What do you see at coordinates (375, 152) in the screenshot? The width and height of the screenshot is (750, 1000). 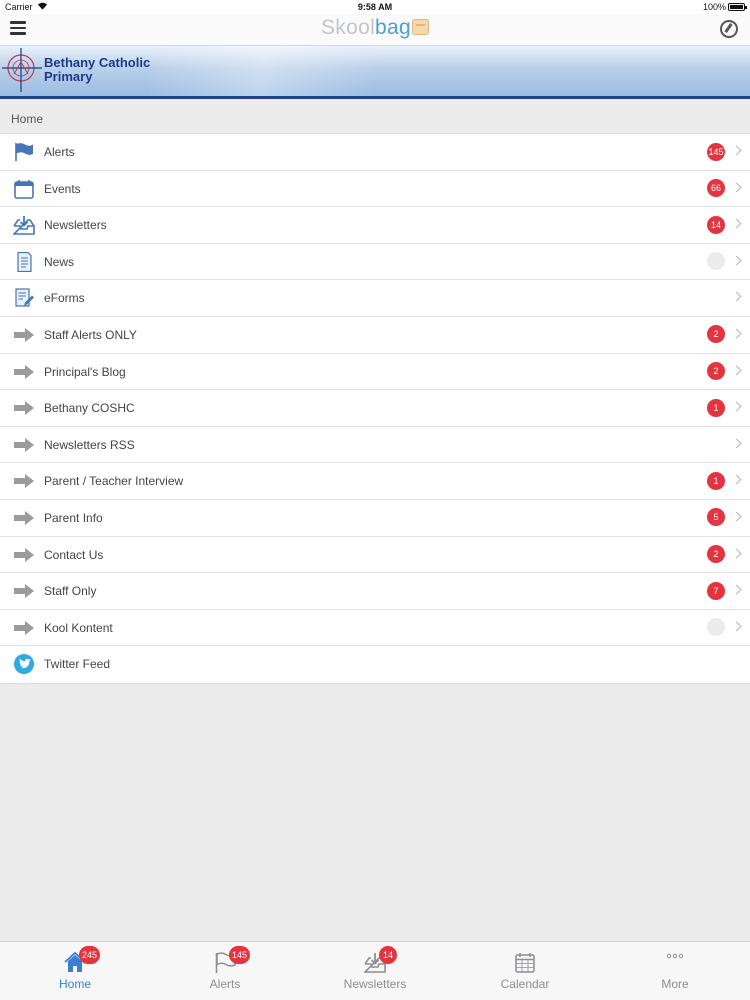 I see `list-item-alerts: Alerts 145` at bounding box center [375, 152].